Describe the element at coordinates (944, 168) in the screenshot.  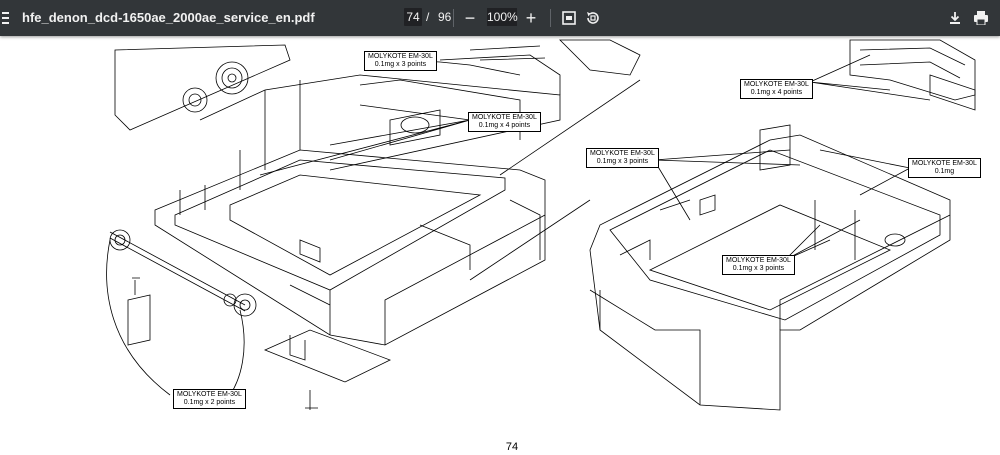
I see `callout-label: MOLYKOTE EM-30L 0.1mg` at that location.